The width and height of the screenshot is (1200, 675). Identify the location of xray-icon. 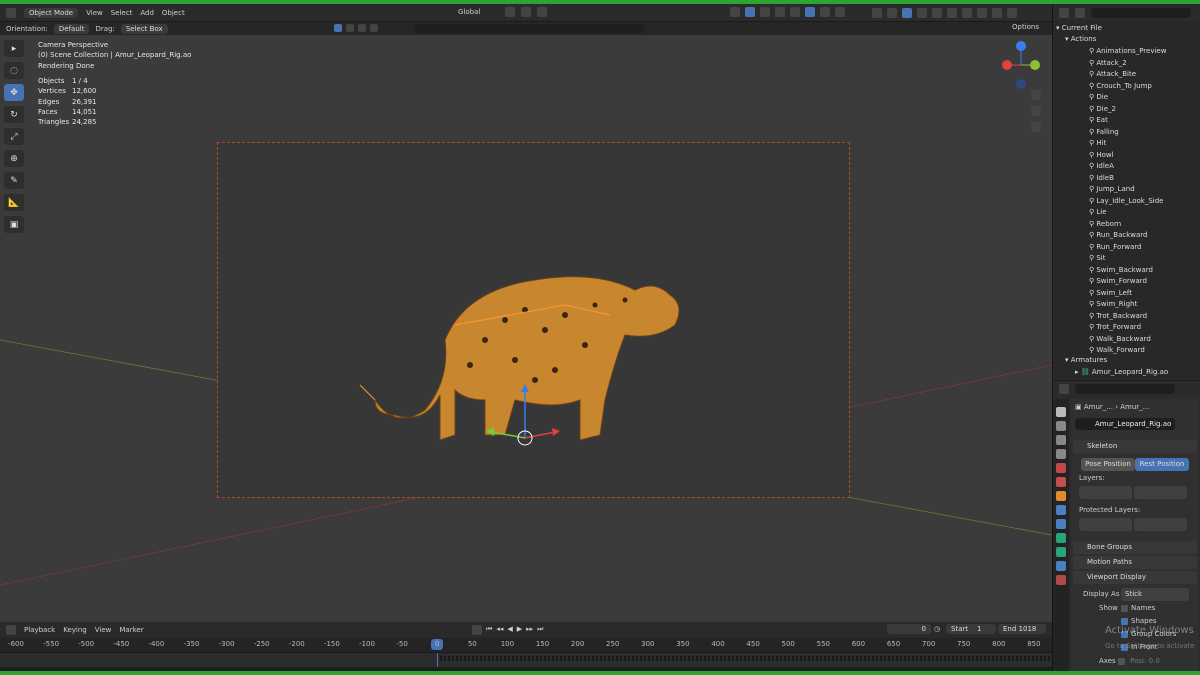
(780, 12).